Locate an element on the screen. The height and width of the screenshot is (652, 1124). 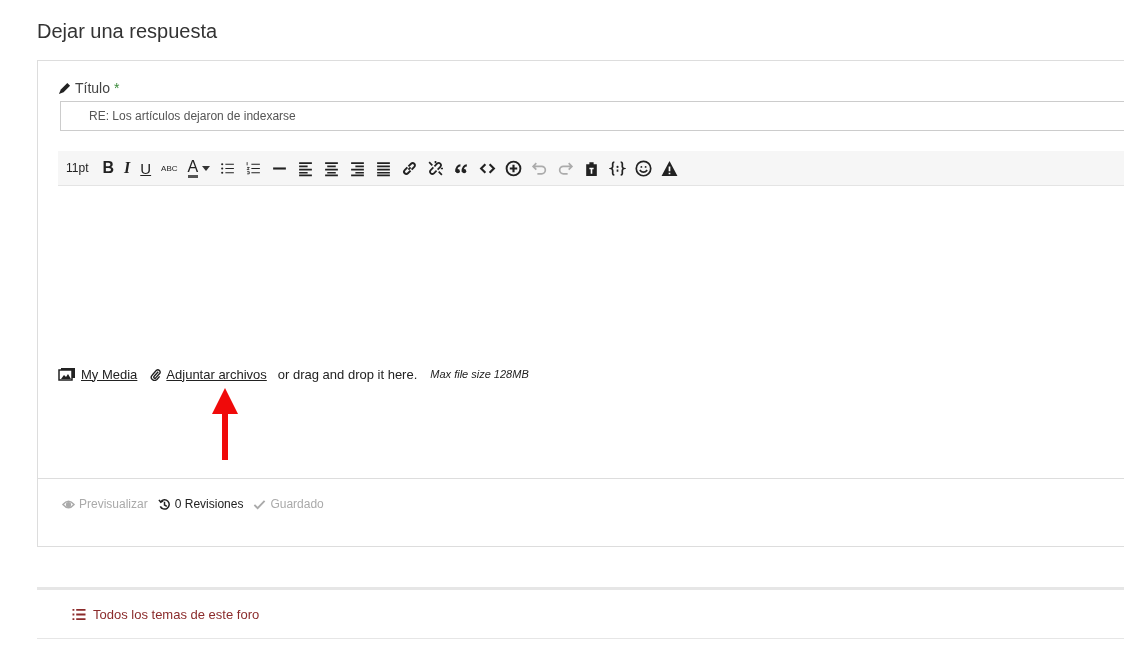
underline-button: U is located at coordinates (146, 168).